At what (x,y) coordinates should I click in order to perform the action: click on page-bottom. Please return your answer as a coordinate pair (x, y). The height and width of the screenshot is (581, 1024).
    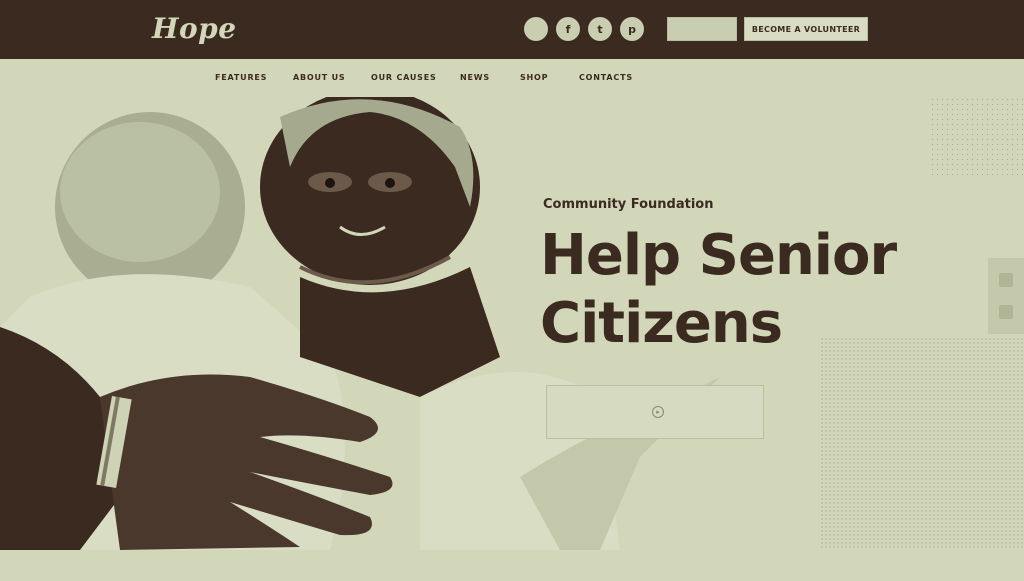
    Looking at the image, I should click on (512, 565).